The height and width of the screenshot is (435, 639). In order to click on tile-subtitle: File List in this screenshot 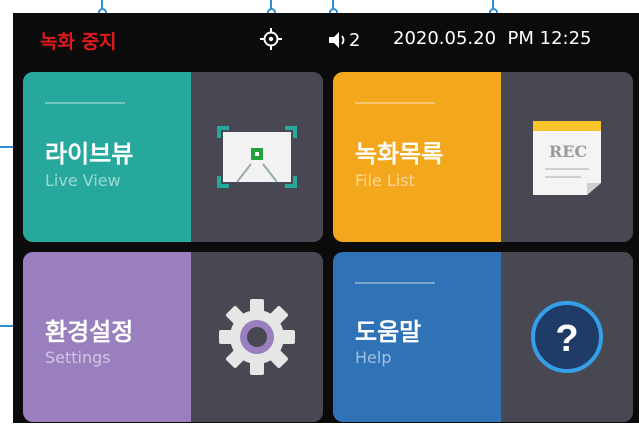, I will do `click(385, 180)`.